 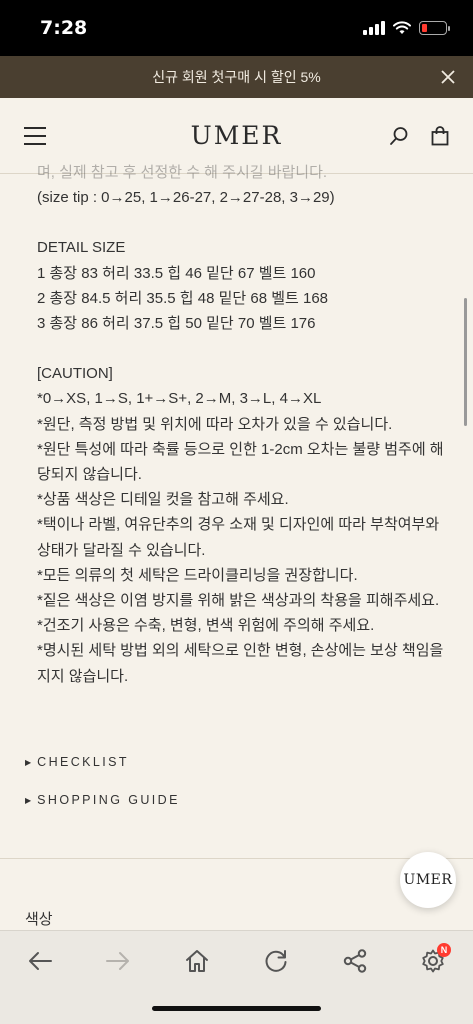 I want to click on shopping-guide-link: ▶ SHOPPING GUIDE, so click(x=102, y=800).